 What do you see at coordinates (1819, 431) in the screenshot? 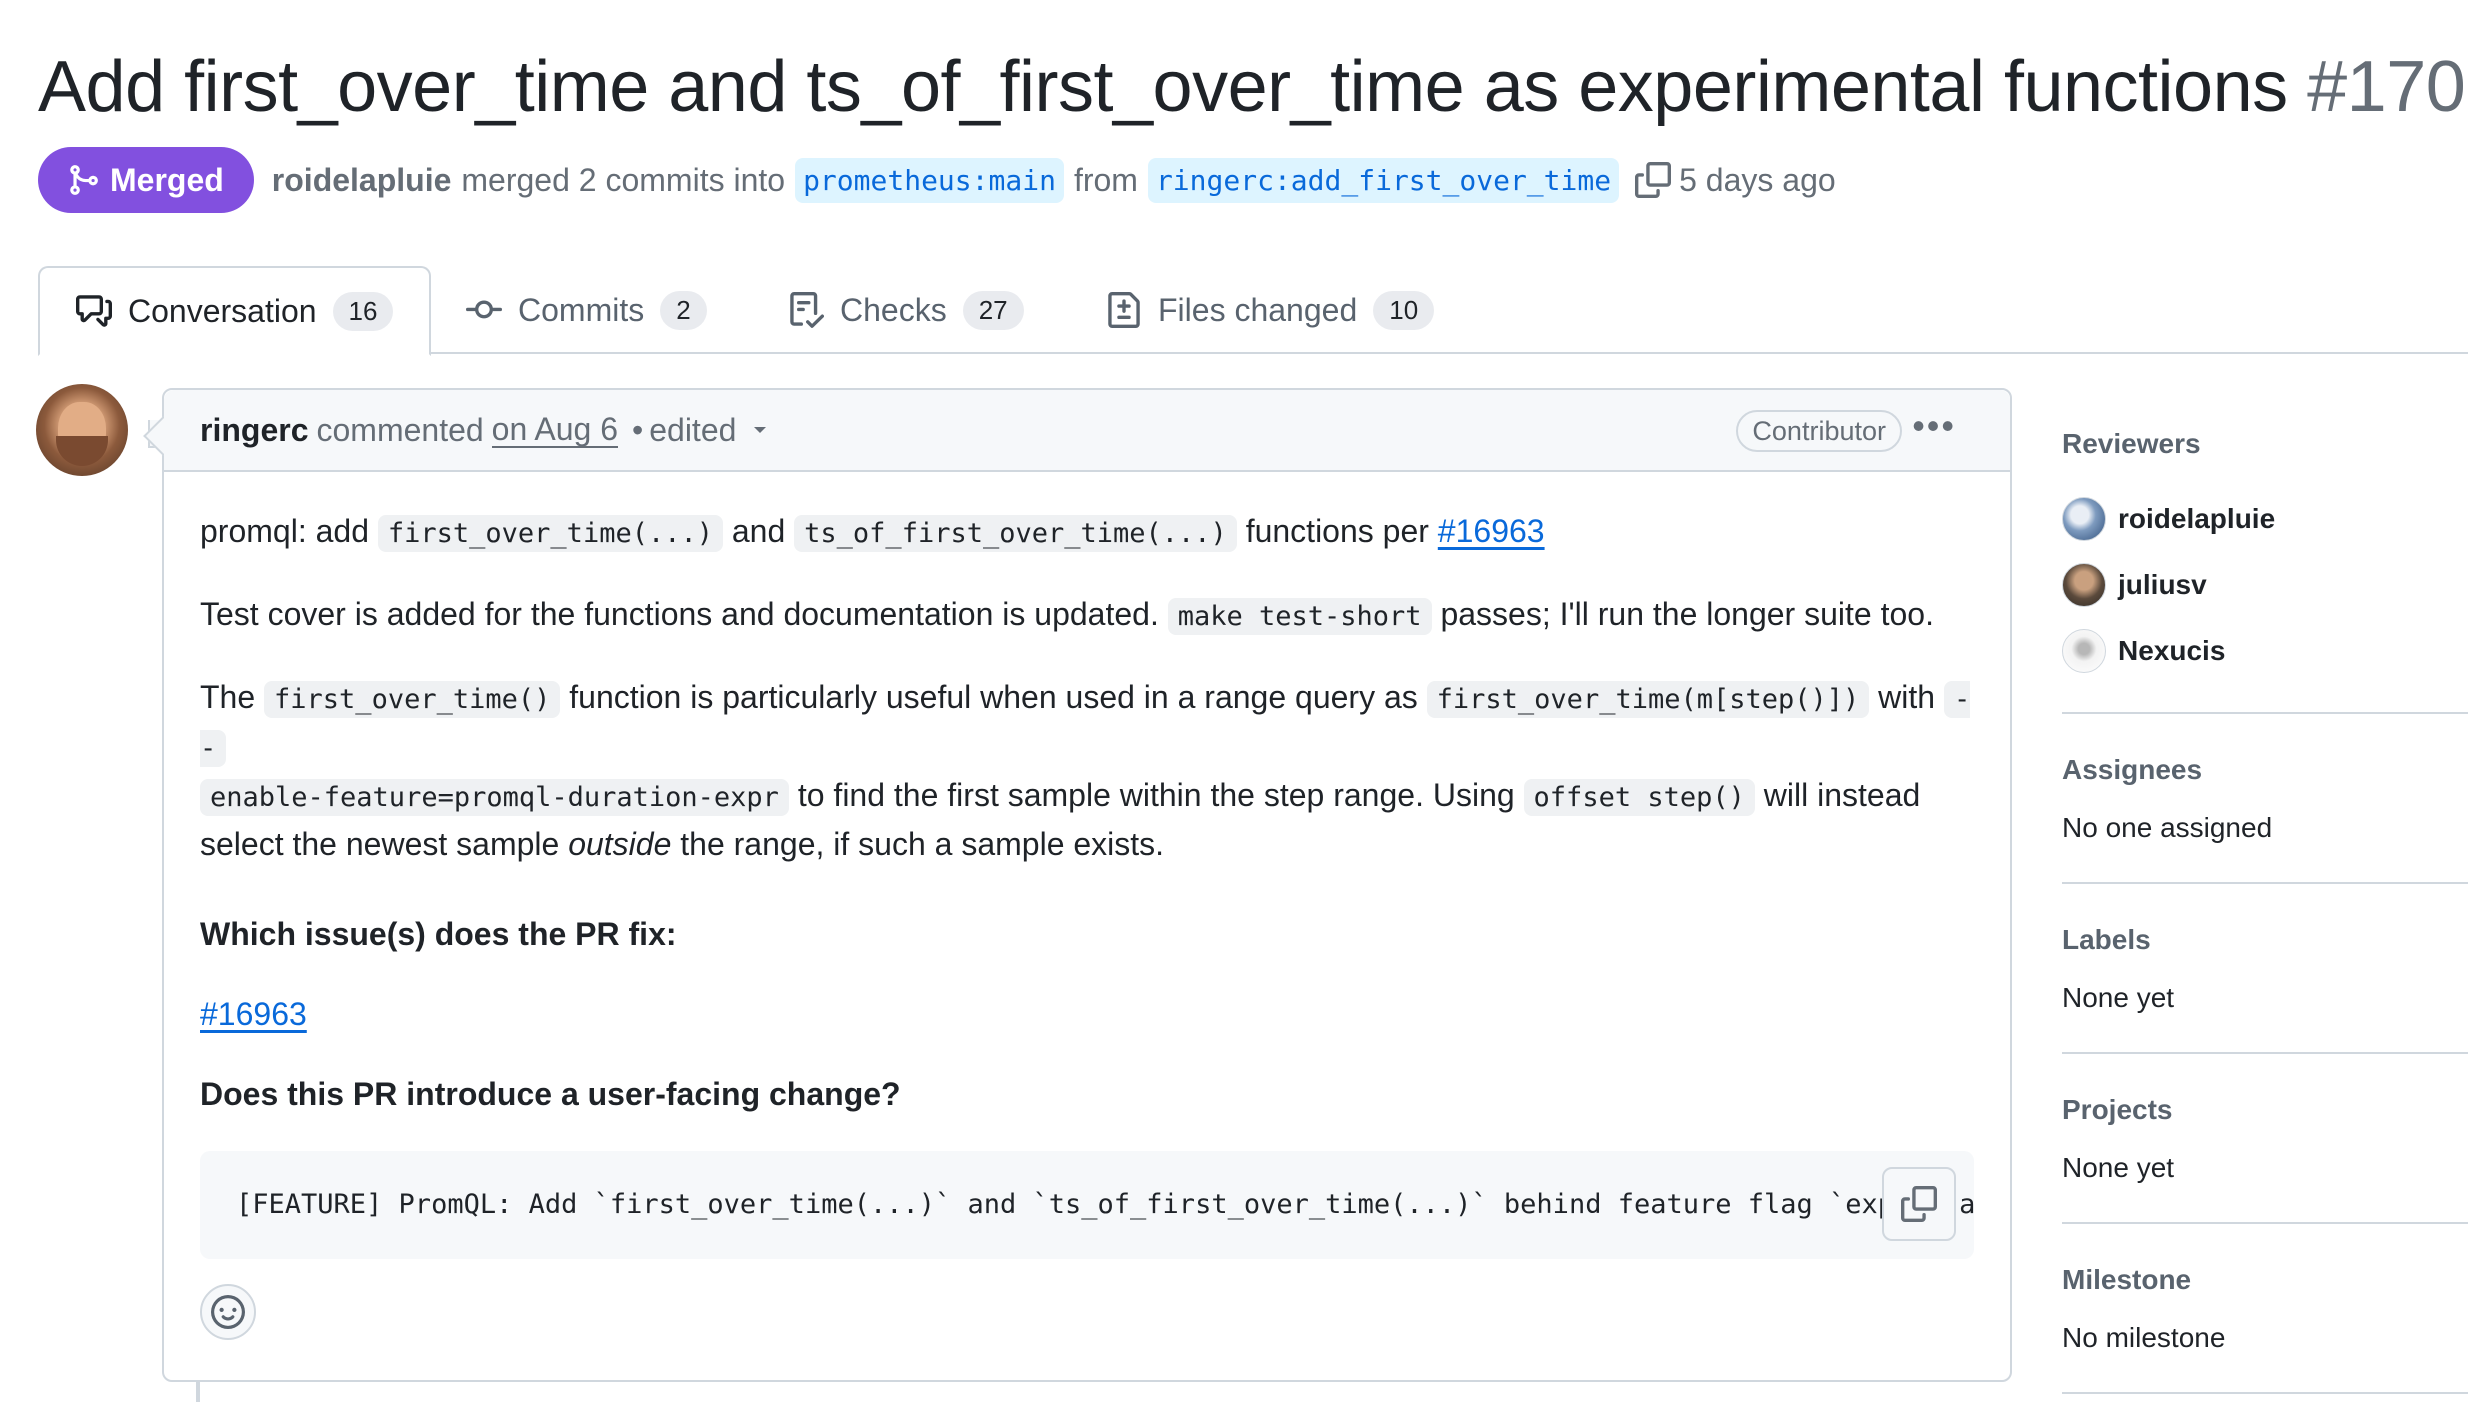
I see `contributor-badge: Contributor` at bounding box center [1819, 431].